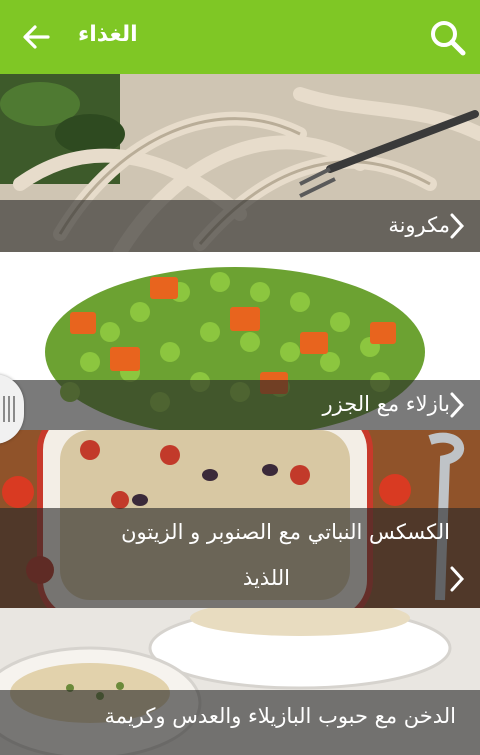 The width and height of the screenshot is (480, 755). Describe the element at coordinates (9, 409) in the screenshot. I see `drawer-handle-icon` at that location.